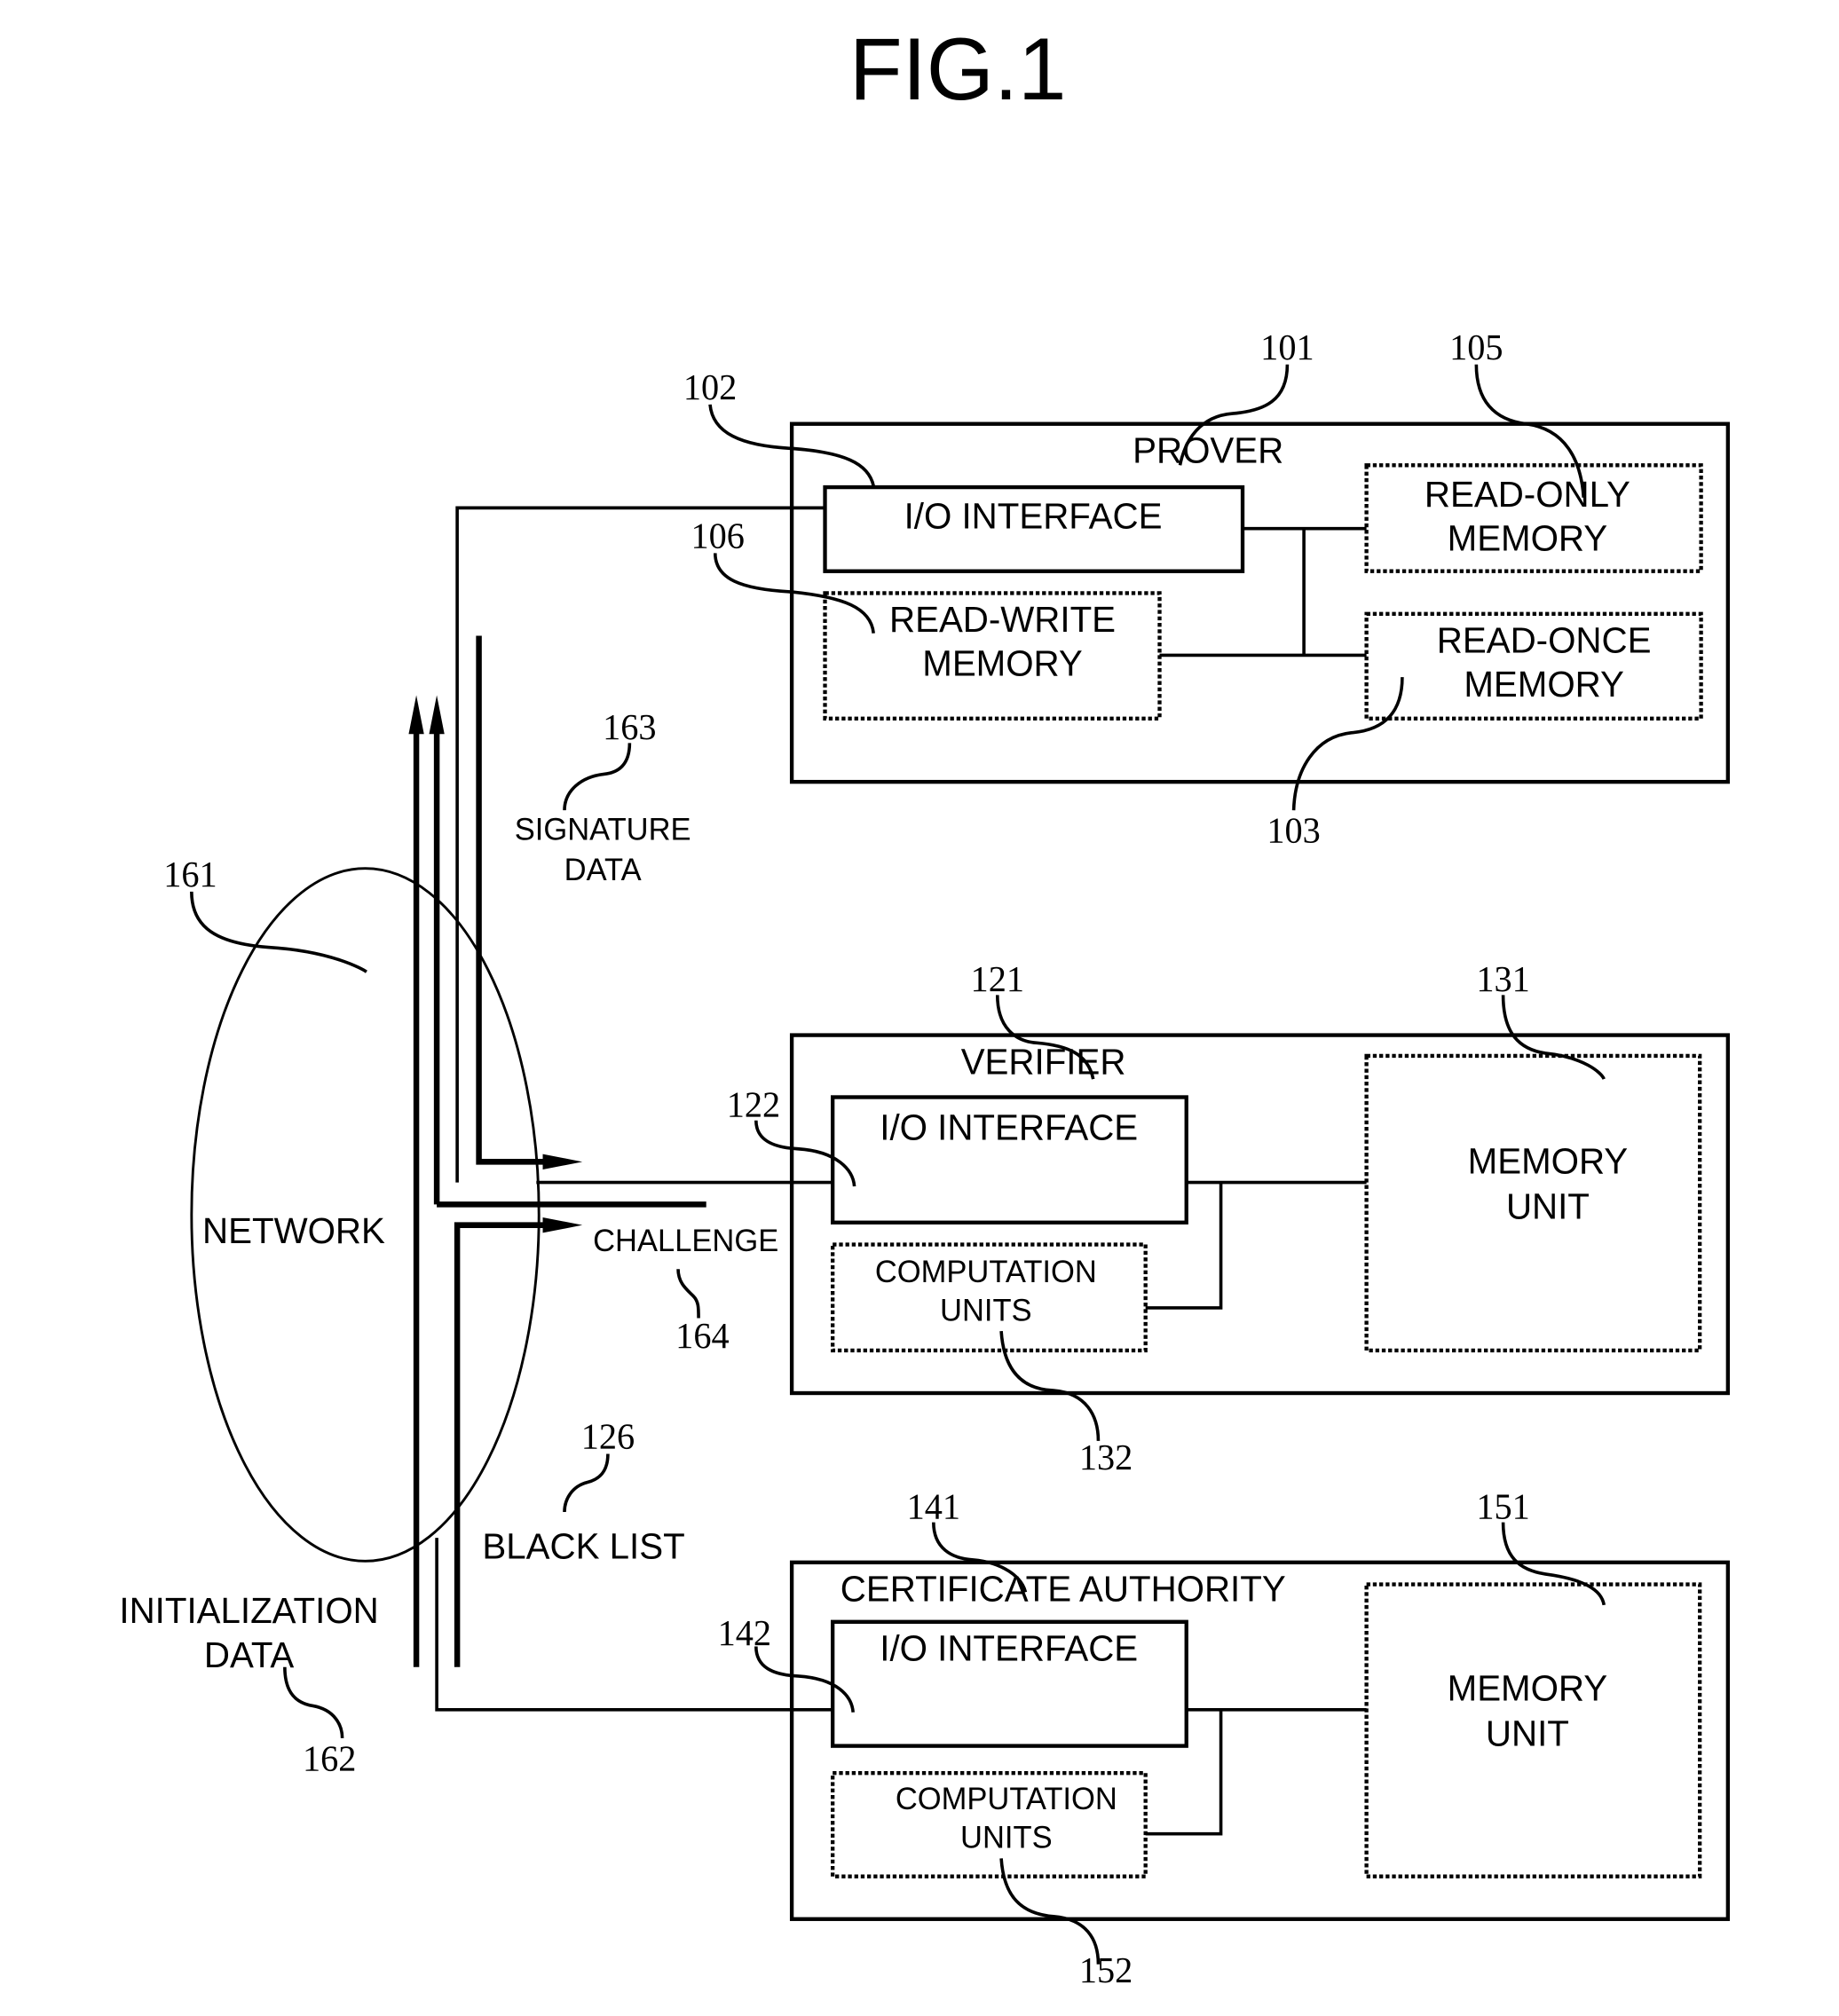 The image size is (1839, 2016). I want to click on verifier-io-interface-label: I/O INTERFACE, so click(1009, 1126).